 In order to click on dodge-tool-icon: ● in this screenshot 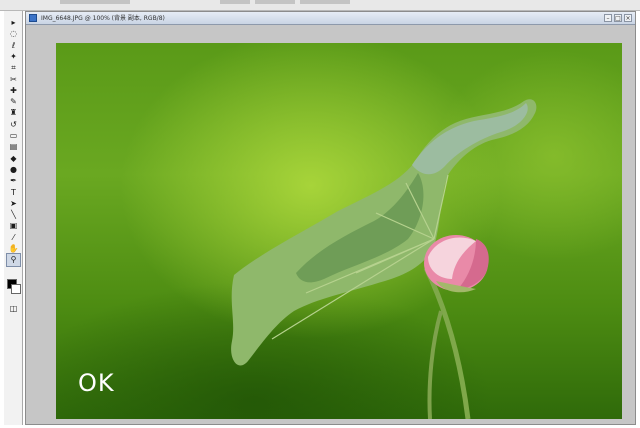, I will do `click(13, 170)`.